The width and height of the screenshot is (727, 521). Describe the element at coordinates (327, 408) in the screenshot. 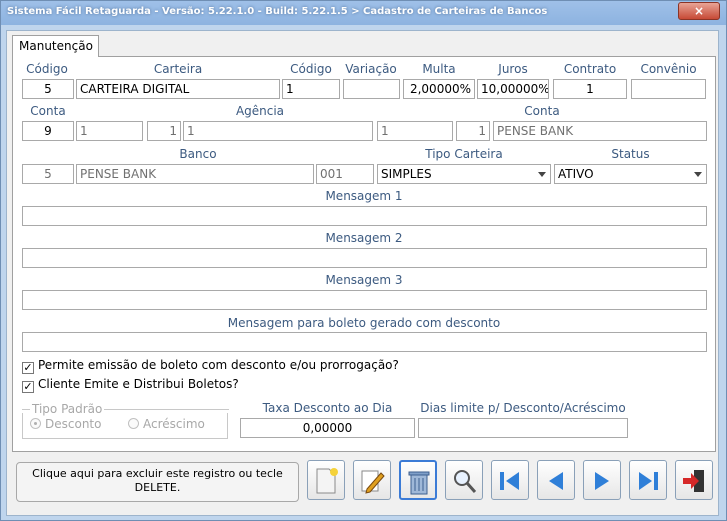

I see `label-taxa-desconto: Taxa Desconto ao Dia` at that location.